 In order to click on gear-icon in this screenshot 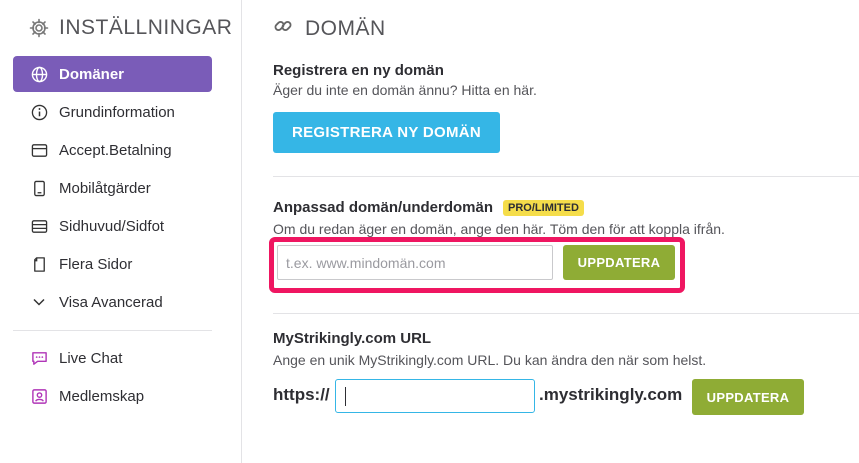, I will do `click(39, 28)`.